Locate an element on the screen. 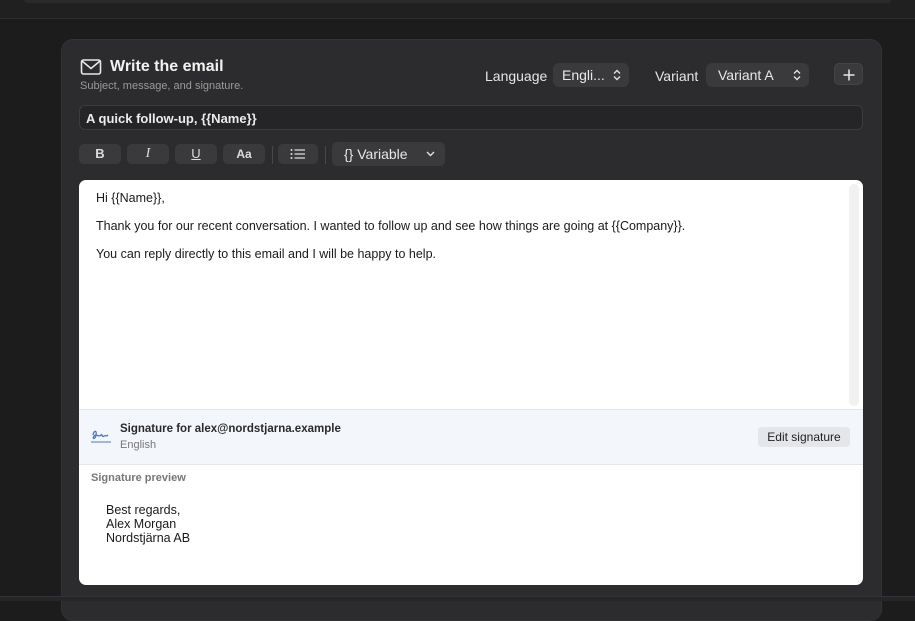 This screenshot has width=915, height=621. insert-variable-button: {} Variable is located at coordinates (388, 154).